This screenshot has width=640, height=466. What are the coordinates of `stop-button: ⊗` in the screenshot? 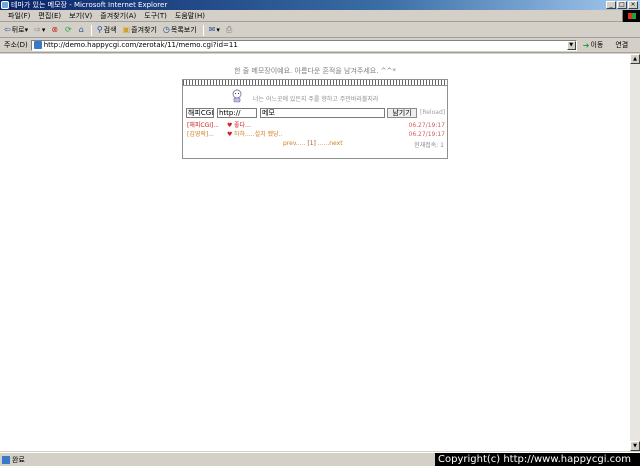 It's located at (55, 30).